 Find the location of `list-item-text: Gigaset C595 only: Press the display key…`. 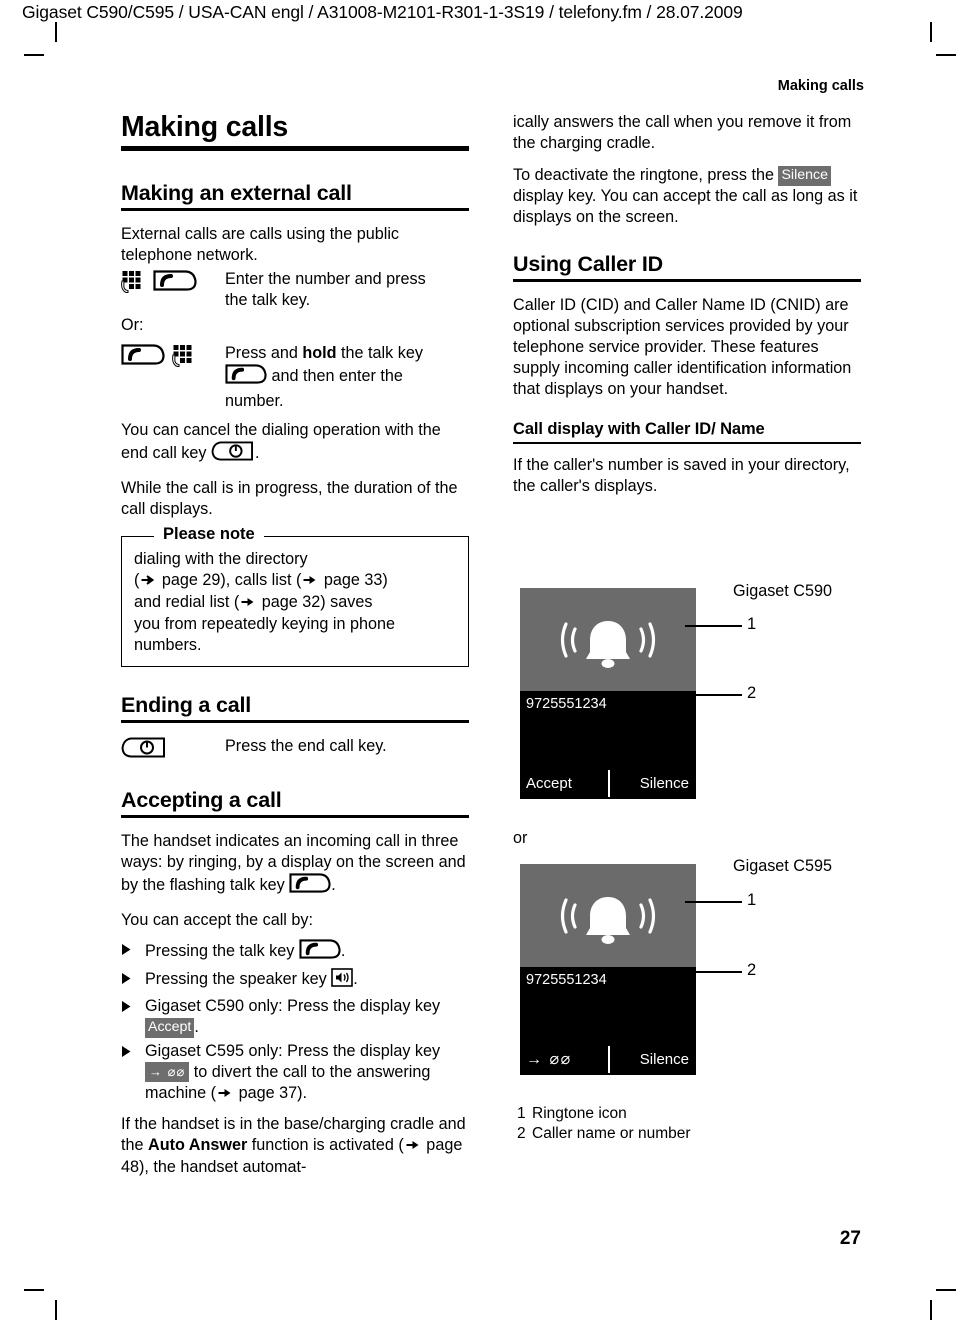

list-item-text: Gigaset C595 only: Press the display key… is located at coordinates (307, 1073).